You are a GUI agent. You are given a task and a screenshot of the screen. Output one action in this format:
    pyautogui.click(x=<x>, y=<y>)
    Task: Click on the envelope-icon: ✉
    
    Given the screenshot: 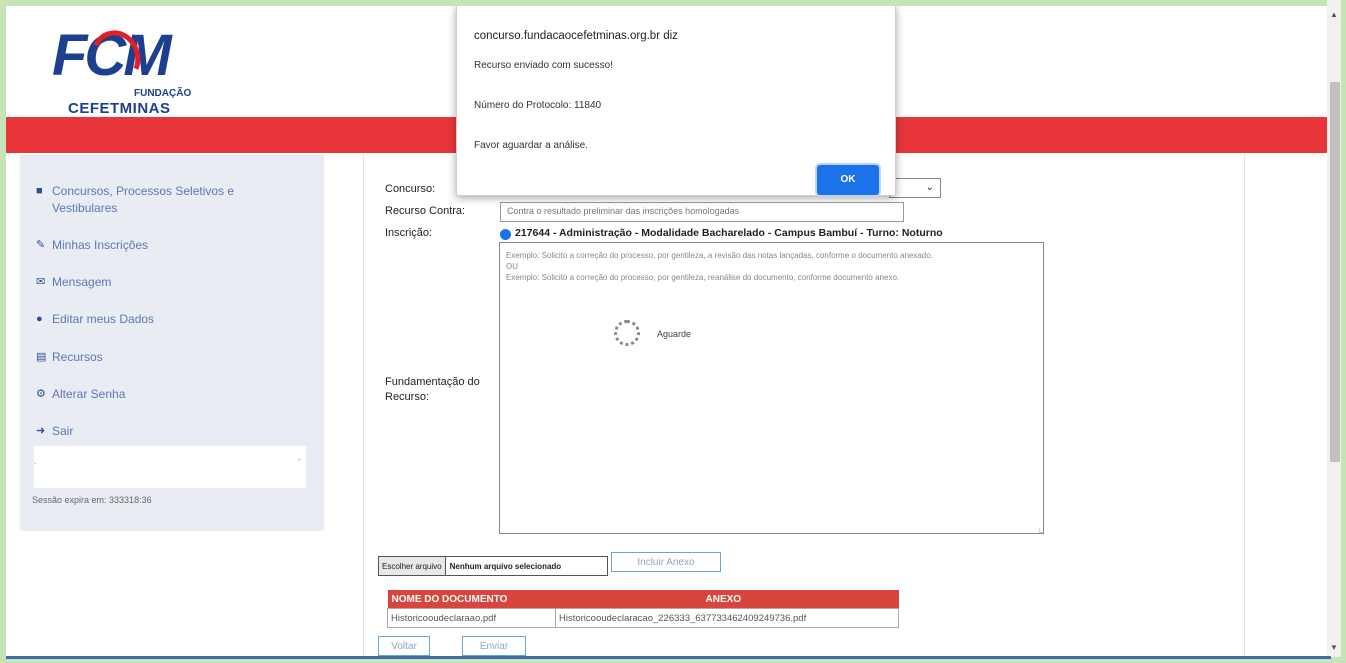 What is the action you would take?
    pyautogui.click(x=41, y=282)
    